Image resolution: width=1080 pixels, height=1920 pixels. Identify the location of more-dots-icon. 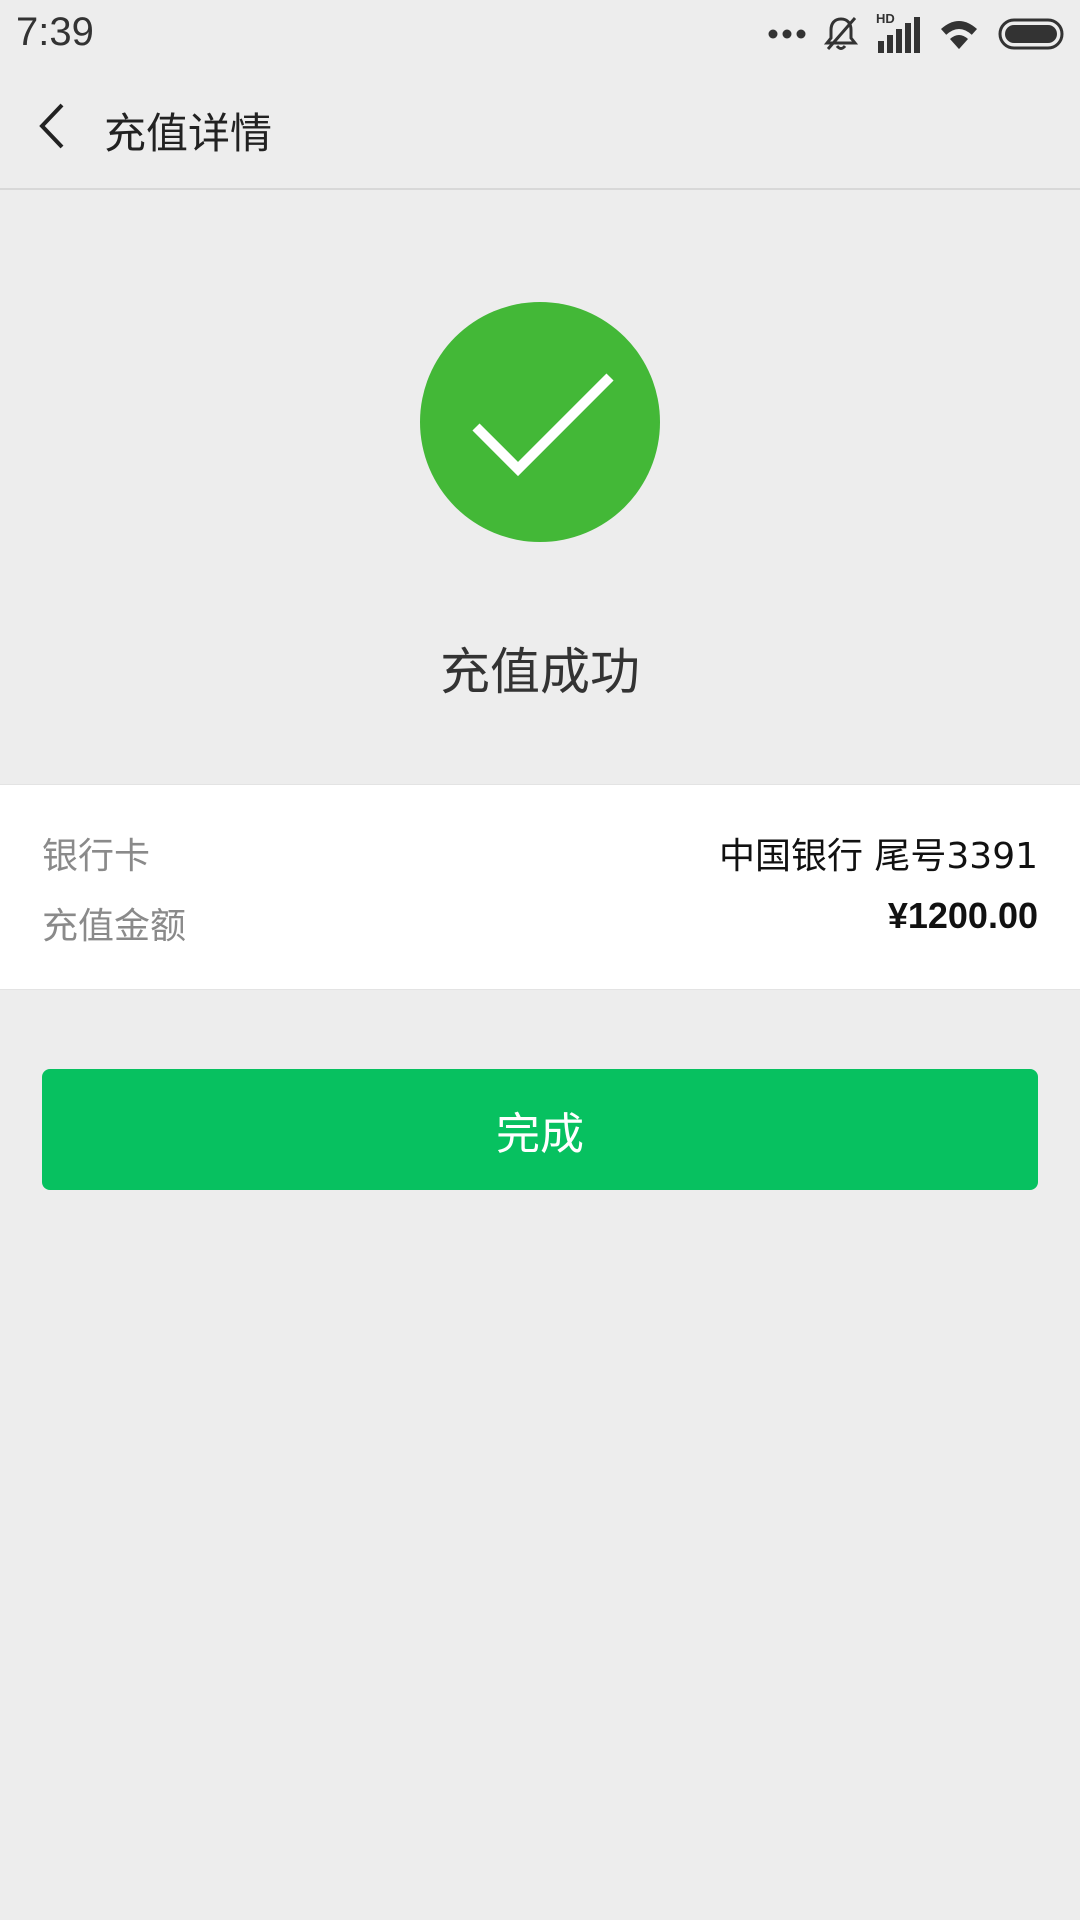
(787, 34).